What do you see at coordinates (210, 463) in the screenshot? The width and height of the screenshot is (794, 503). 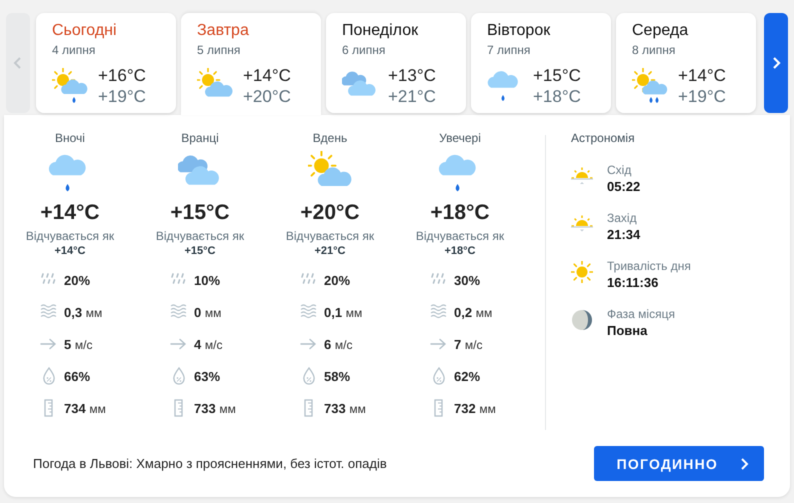 I see `weather-summary: Погода в Львові: Хмарно з проясненнями, без істот. опадів` at bounding box center [210, 463].